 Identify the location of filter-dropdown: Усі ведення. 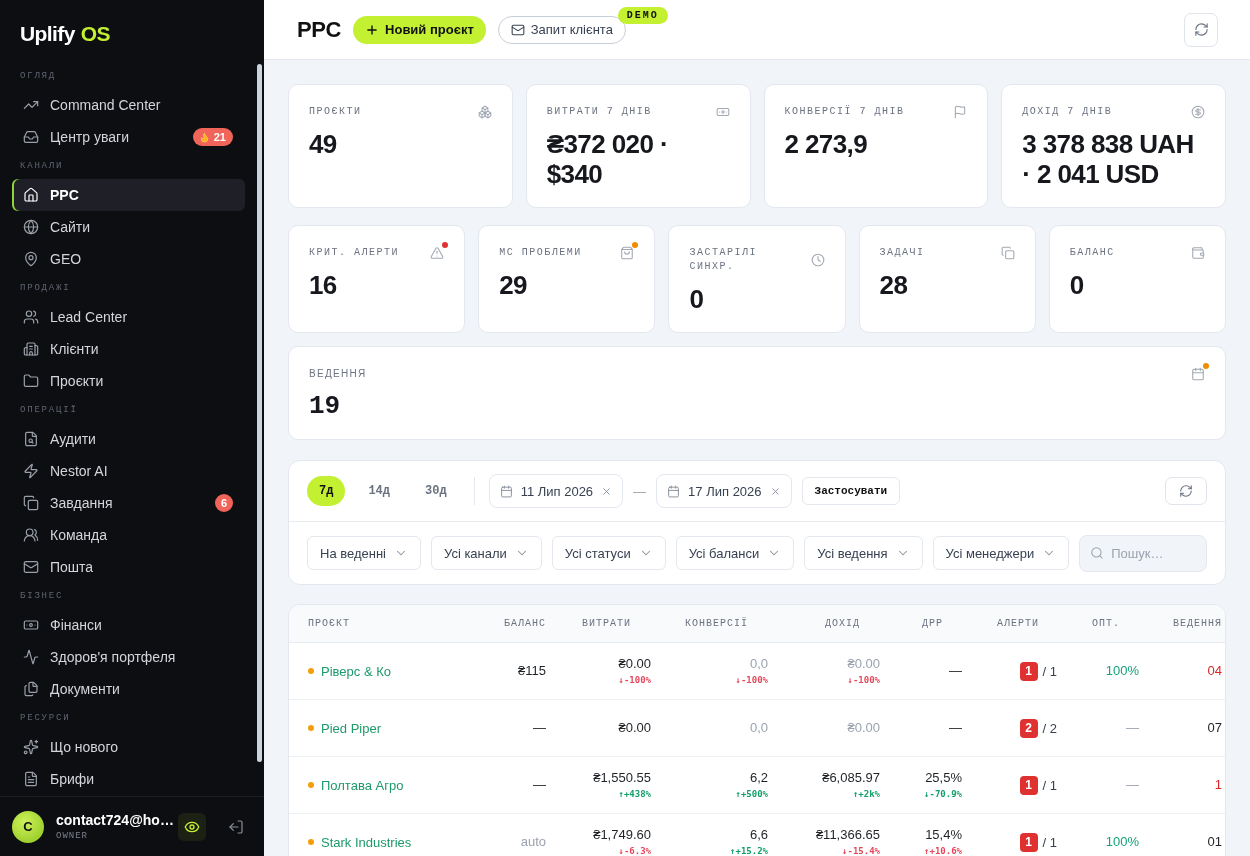
(863, 553).